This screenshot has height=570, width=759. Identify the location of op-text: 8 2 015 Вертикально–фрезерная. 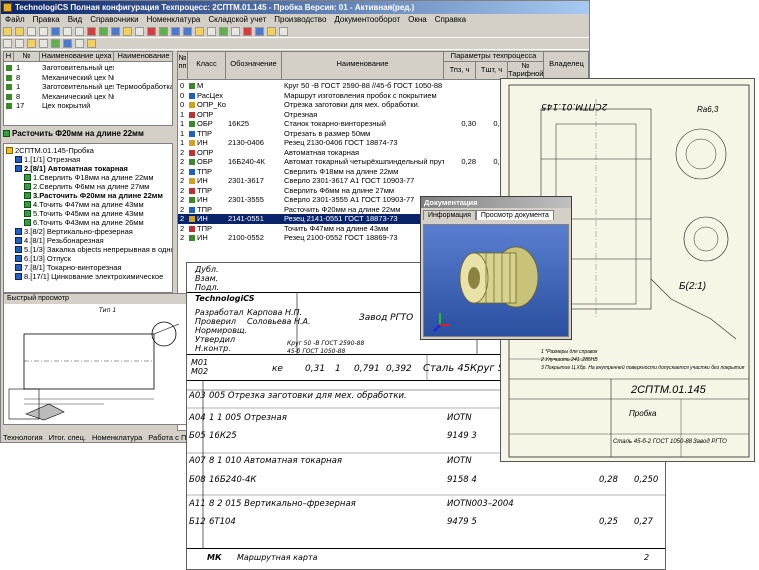
(282, 504).